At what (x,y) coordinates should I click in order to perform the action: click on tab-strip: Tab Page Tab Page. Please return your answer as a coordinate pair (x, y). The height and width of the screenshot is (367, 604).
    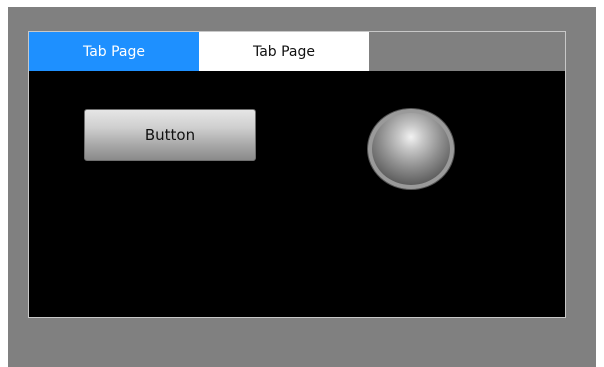
    Looking at the image, I should click on (199, 51).